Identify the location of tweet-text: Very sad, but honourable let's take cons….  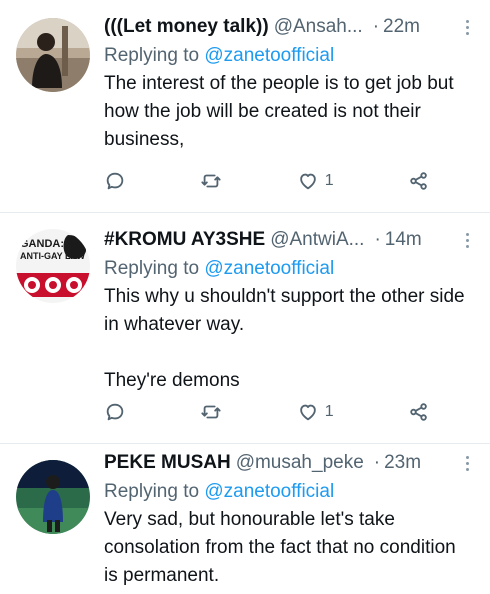
(280, 547).